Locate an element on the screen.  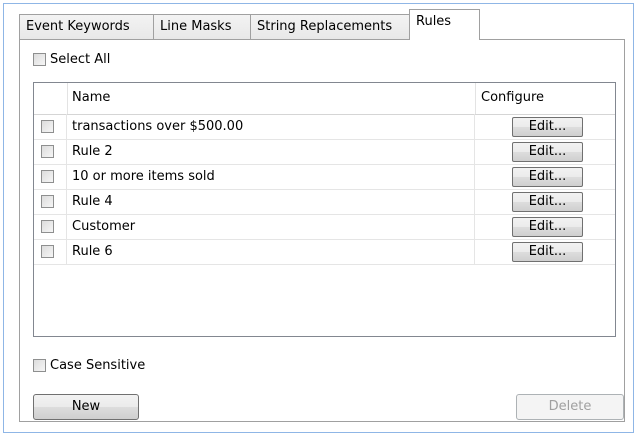
case-sensitive-label: Case Sensitive is located at coordinates (98, 365).